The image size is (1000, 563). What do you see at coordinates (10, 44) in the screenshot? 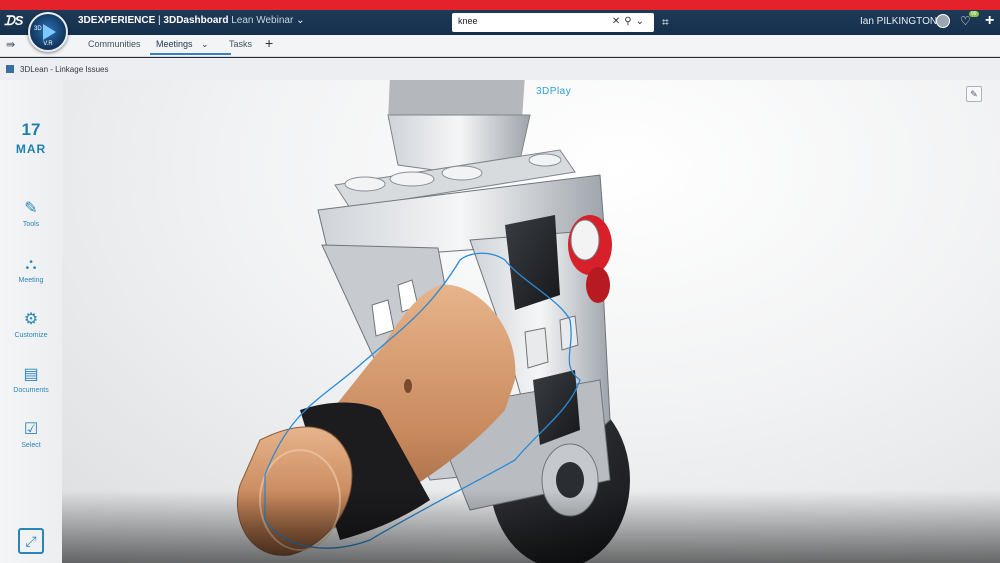
I see `collapse-panel-icon: ⇛` at bounding box center [10, 44].